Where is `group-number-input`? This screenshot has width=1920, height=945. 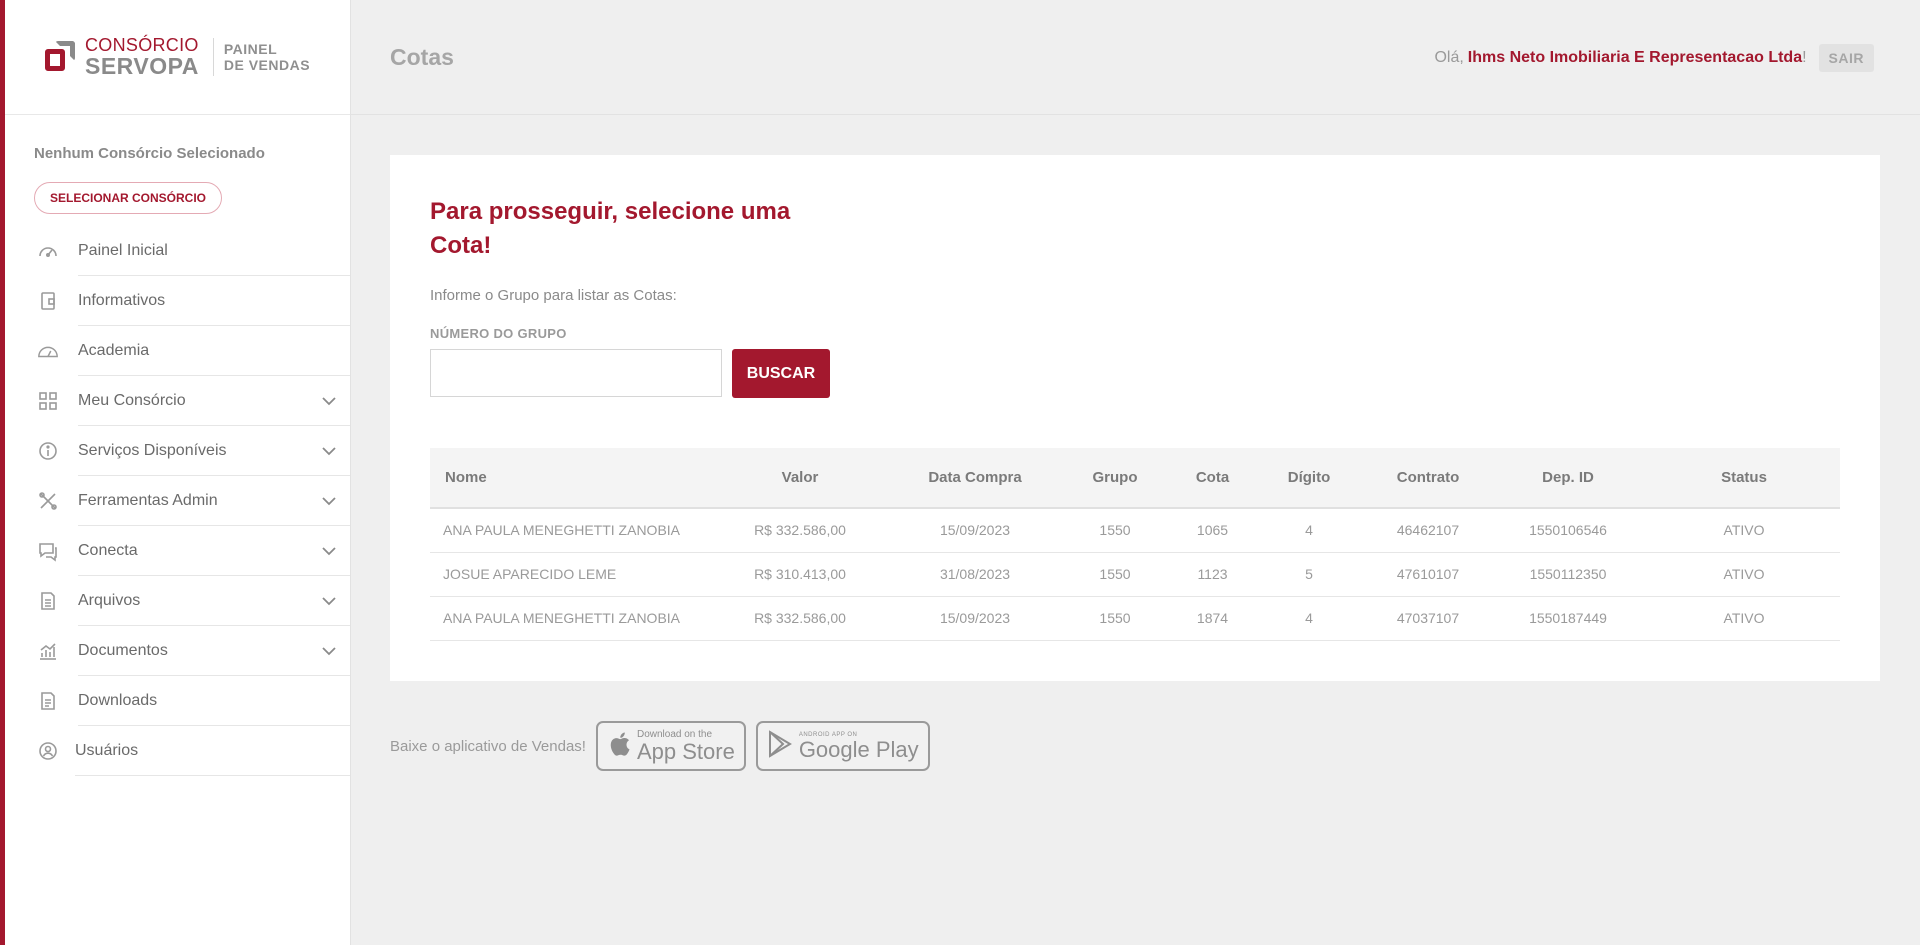 group-number-input is located at coordinates (576, 373).